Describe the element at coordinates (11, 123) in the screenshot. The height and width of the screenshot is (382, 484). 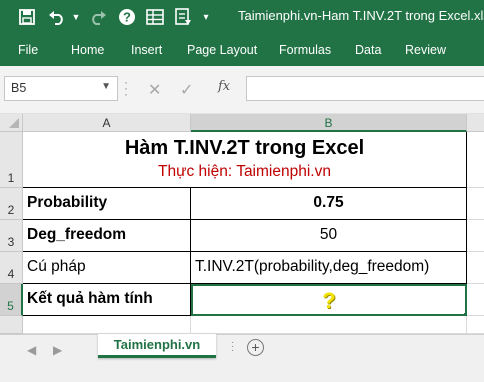
I see `select-all-corner` at that location.